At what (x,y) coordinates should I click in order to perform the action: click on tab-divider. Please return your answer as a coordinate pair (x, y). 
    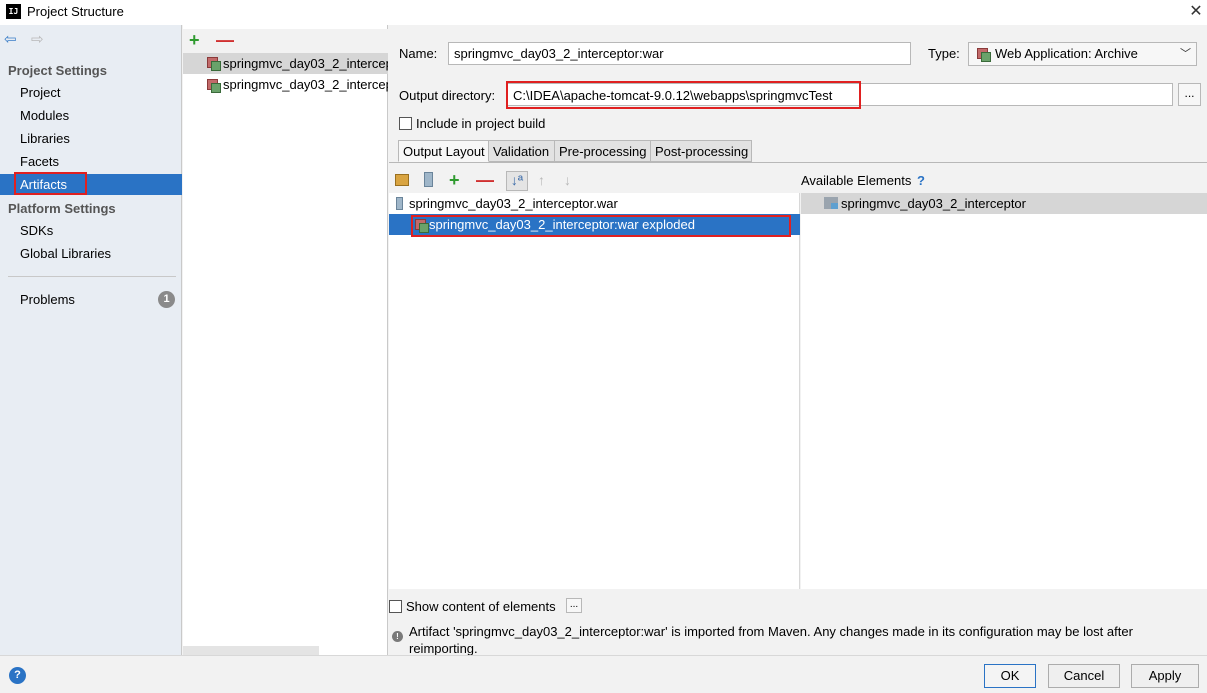
    Looking at the image, I should click on (798, 162).